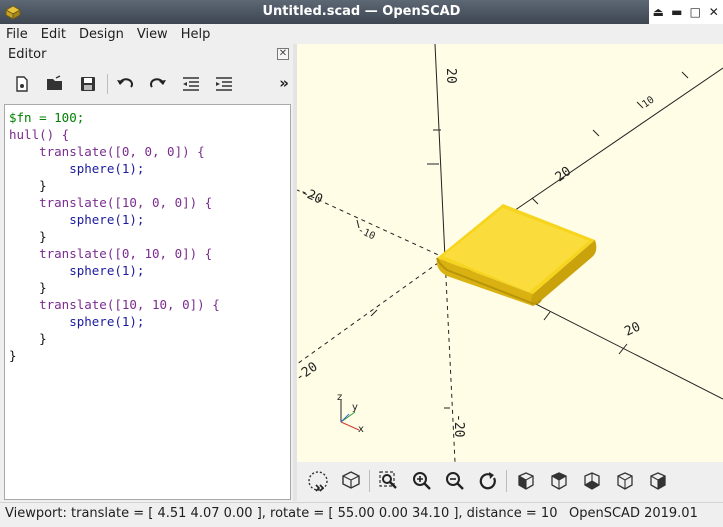  Describe the element at coordinates (27, 54) in the screenshot. I see `editor-title: Editor` at that location.